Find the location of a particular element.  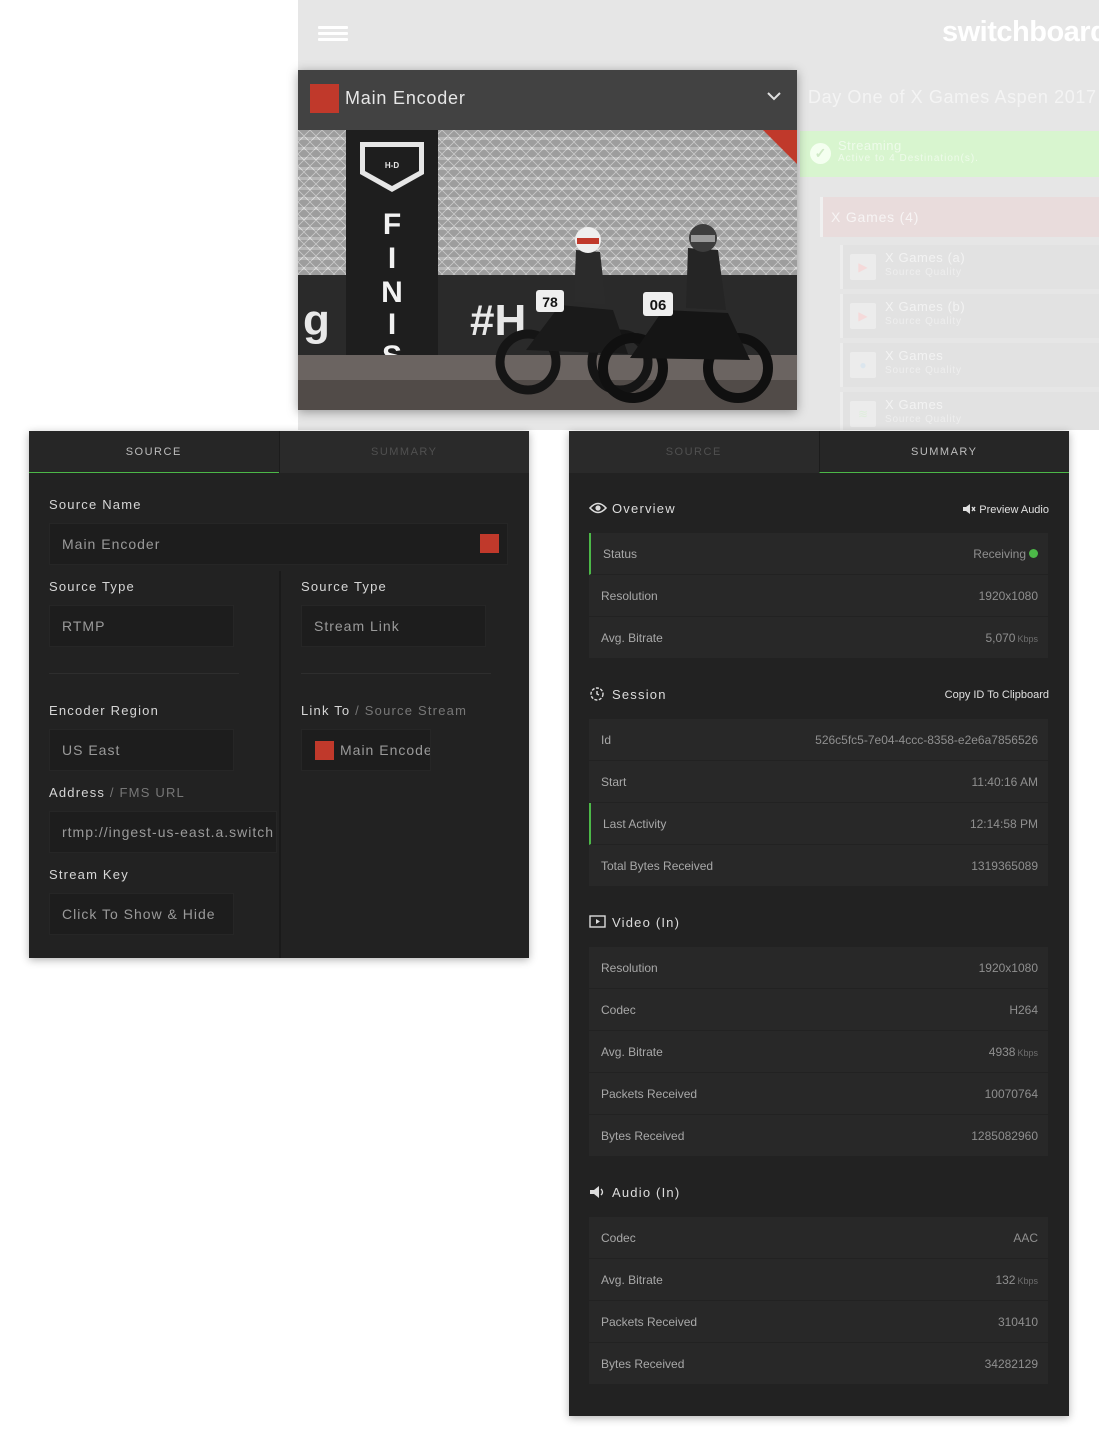

table-row: Total Bytes Received 1319365089 is located at coordinates (818, 866).